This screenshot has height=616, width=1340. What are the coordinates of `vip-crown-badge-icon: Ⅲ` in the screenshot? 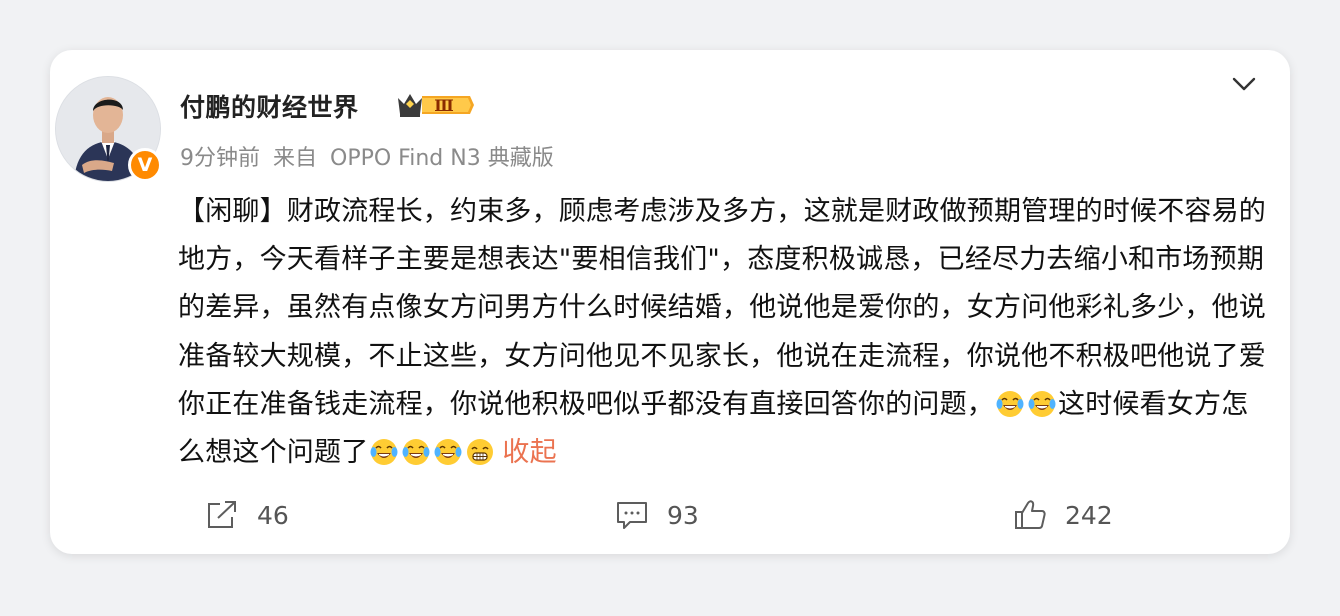 It's located at (435, 105).